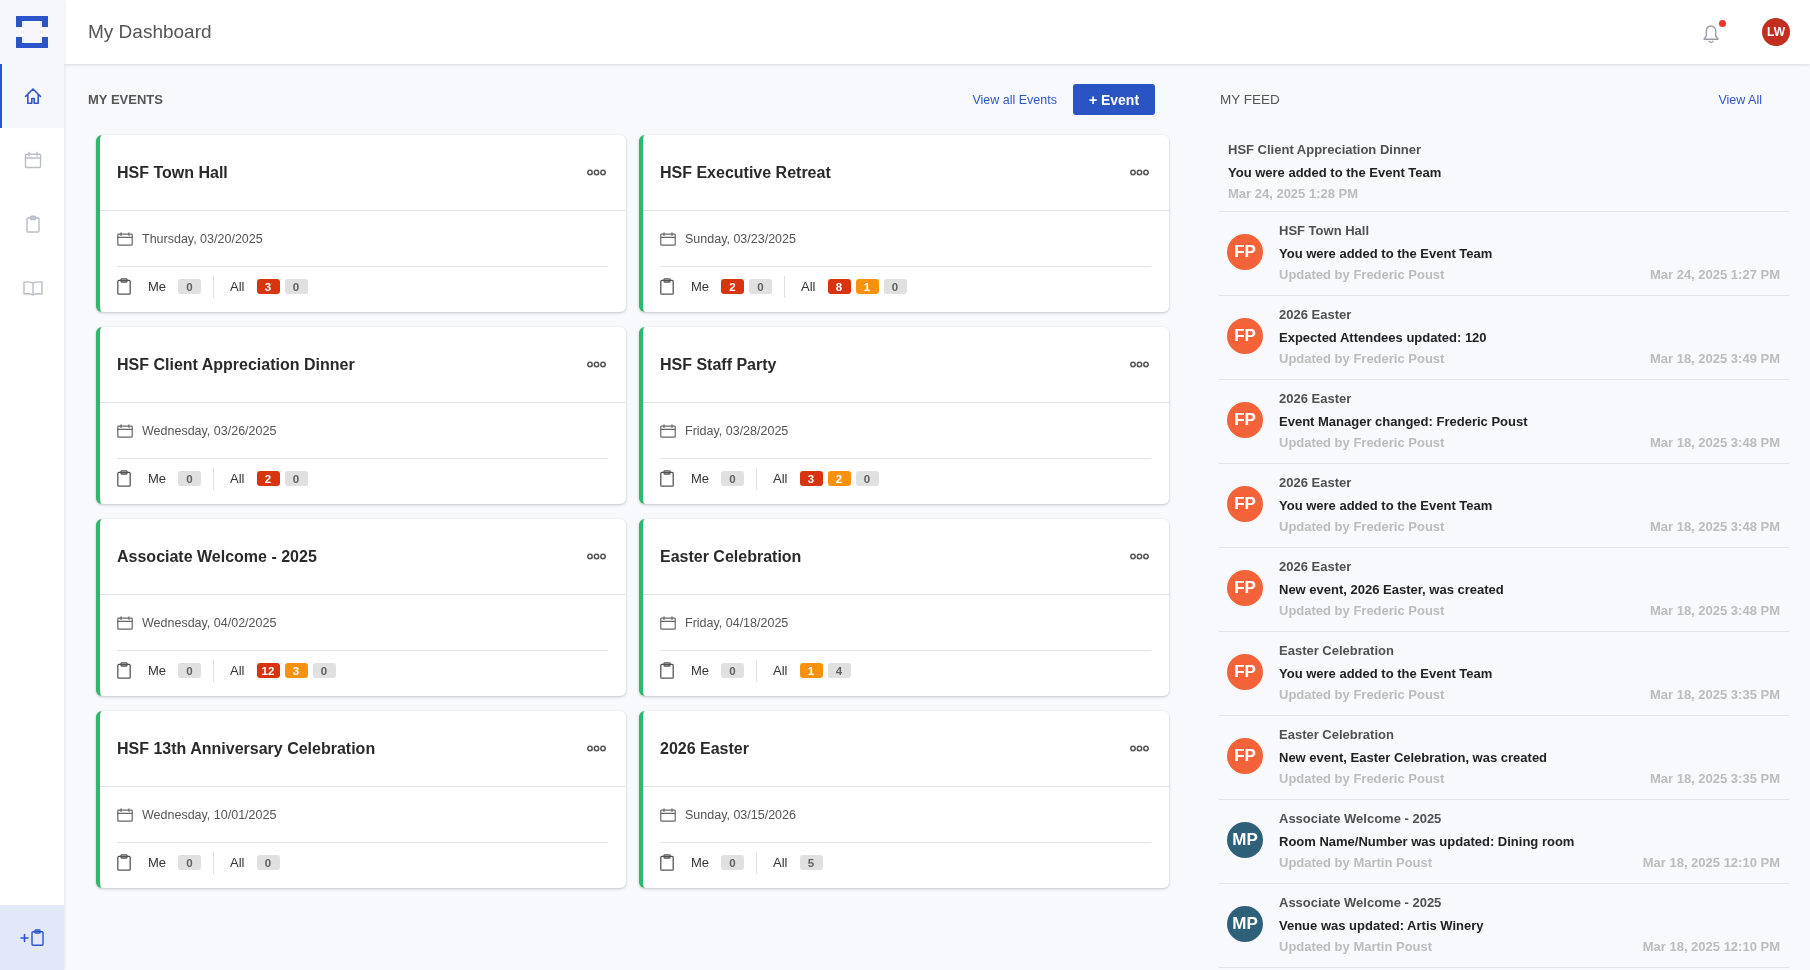 This screenshot has height=970, width=1810. Describe the element at coordinates (361, 415) in the screenshot. I see `event-card: HSF Client Appreciation Dinner Wednesday, 03/26/2025 Me 0 All 2 0` at that location.